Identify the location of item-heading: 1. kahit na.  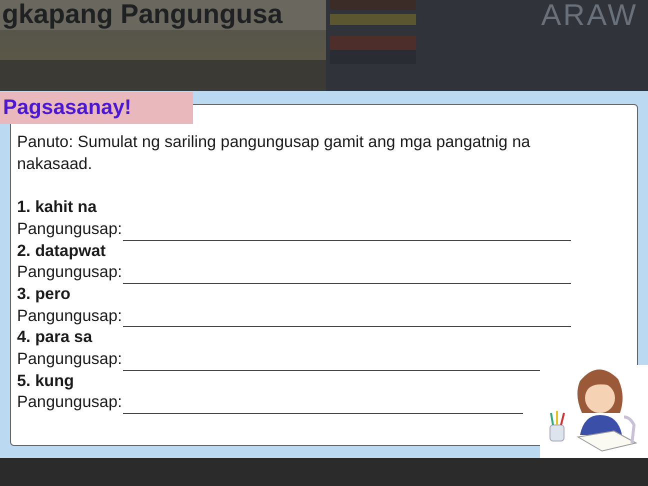
(57, 207).